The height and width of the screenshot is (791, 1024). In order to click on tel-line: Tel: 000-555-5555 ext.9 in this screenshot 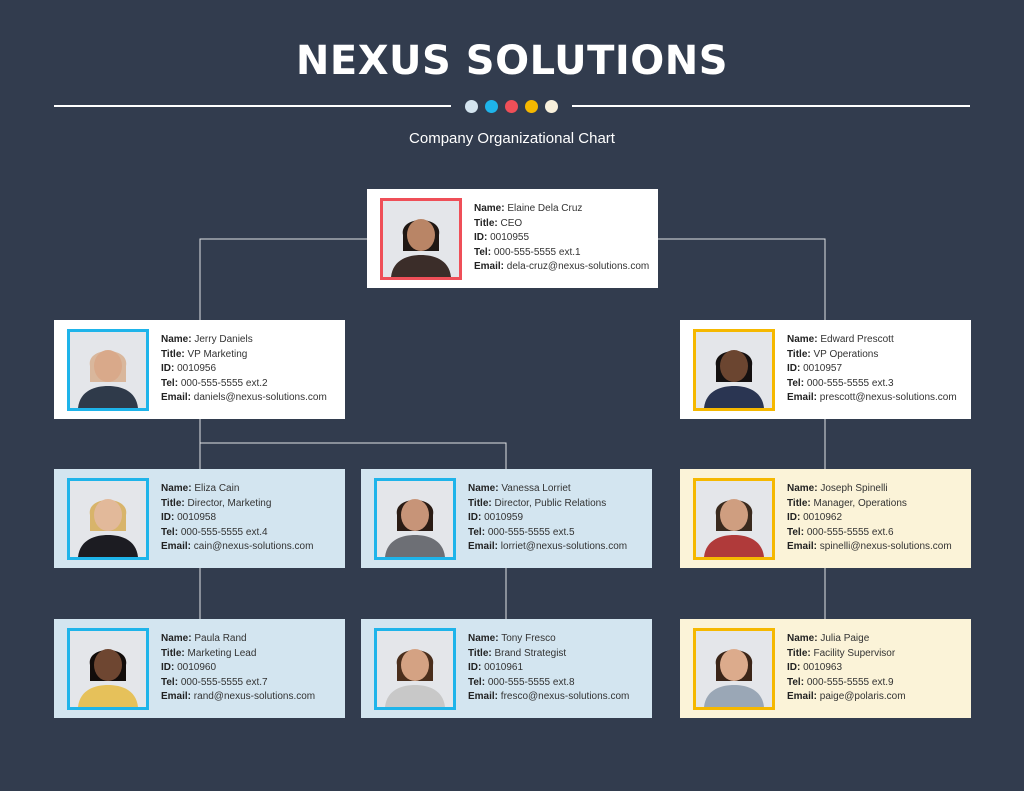, I will do `click(846, 683)`.